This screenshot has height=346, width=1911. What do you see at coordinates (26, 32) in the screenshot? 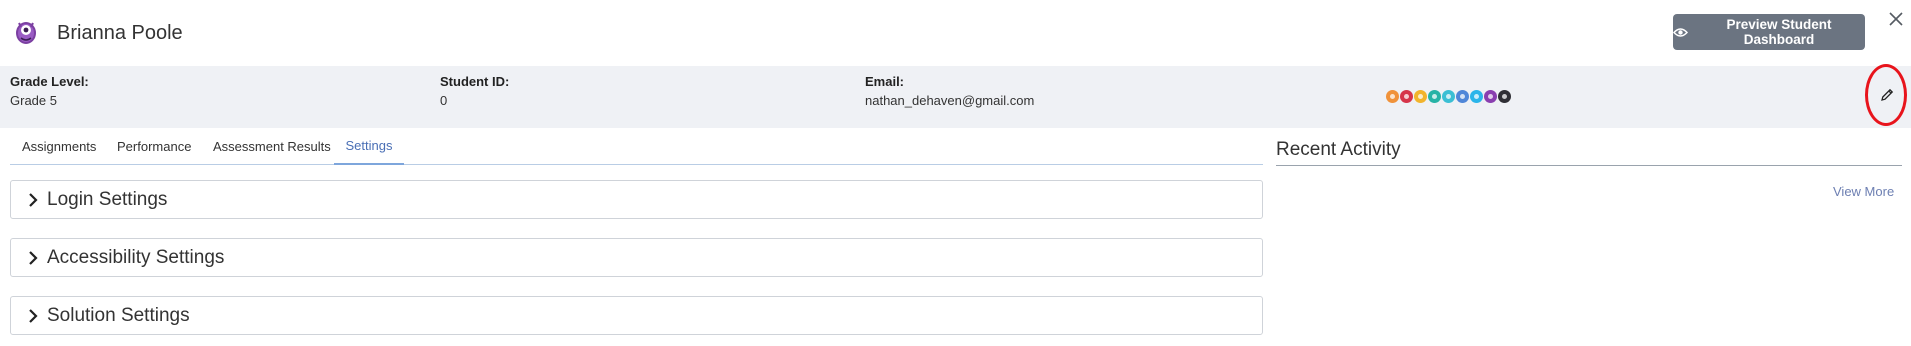
I see `purple-monster-icon` at bounding box center [26, 32].